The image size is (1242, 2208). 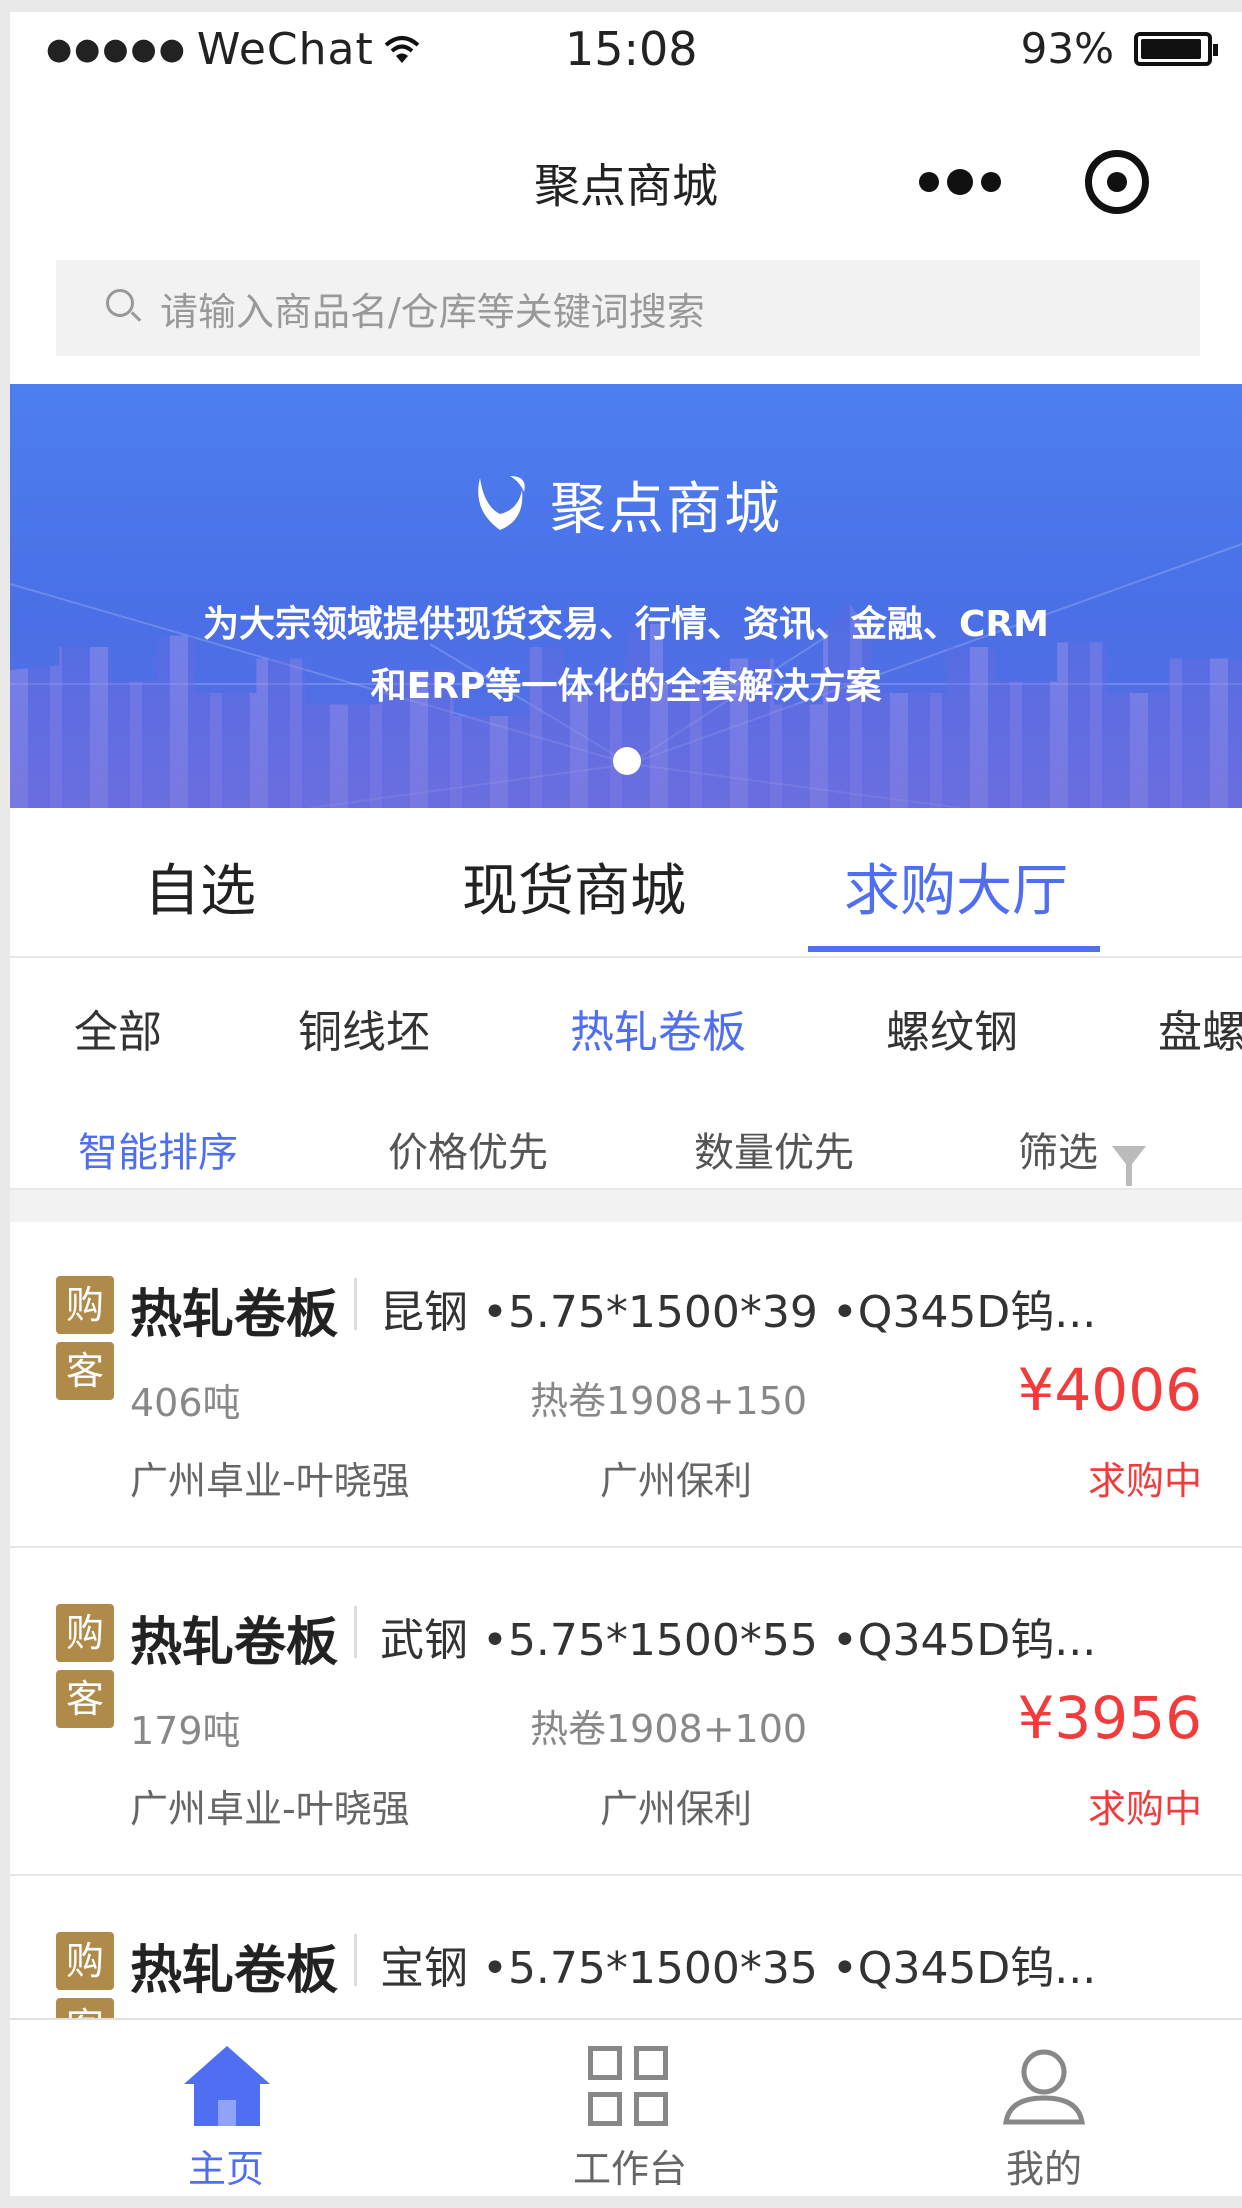 I want to click on carrier-label: WeChat, so click(x=285, y=49).